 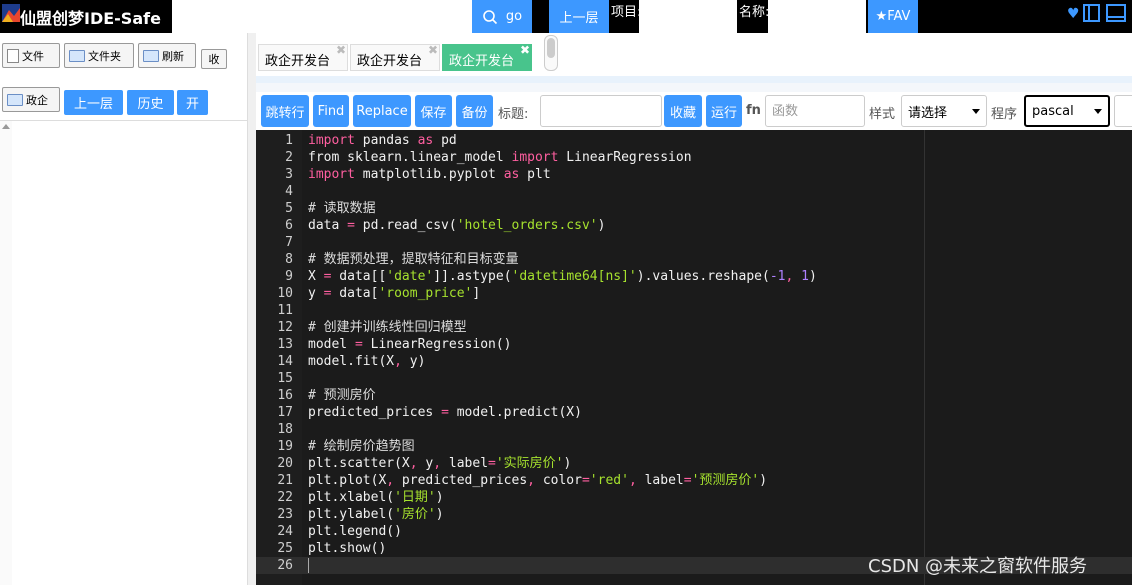 What do you see at coordinates (1067, 111) in the screenshot?
I see `program-language-select: pascal` at bounding box center [1067, 111].